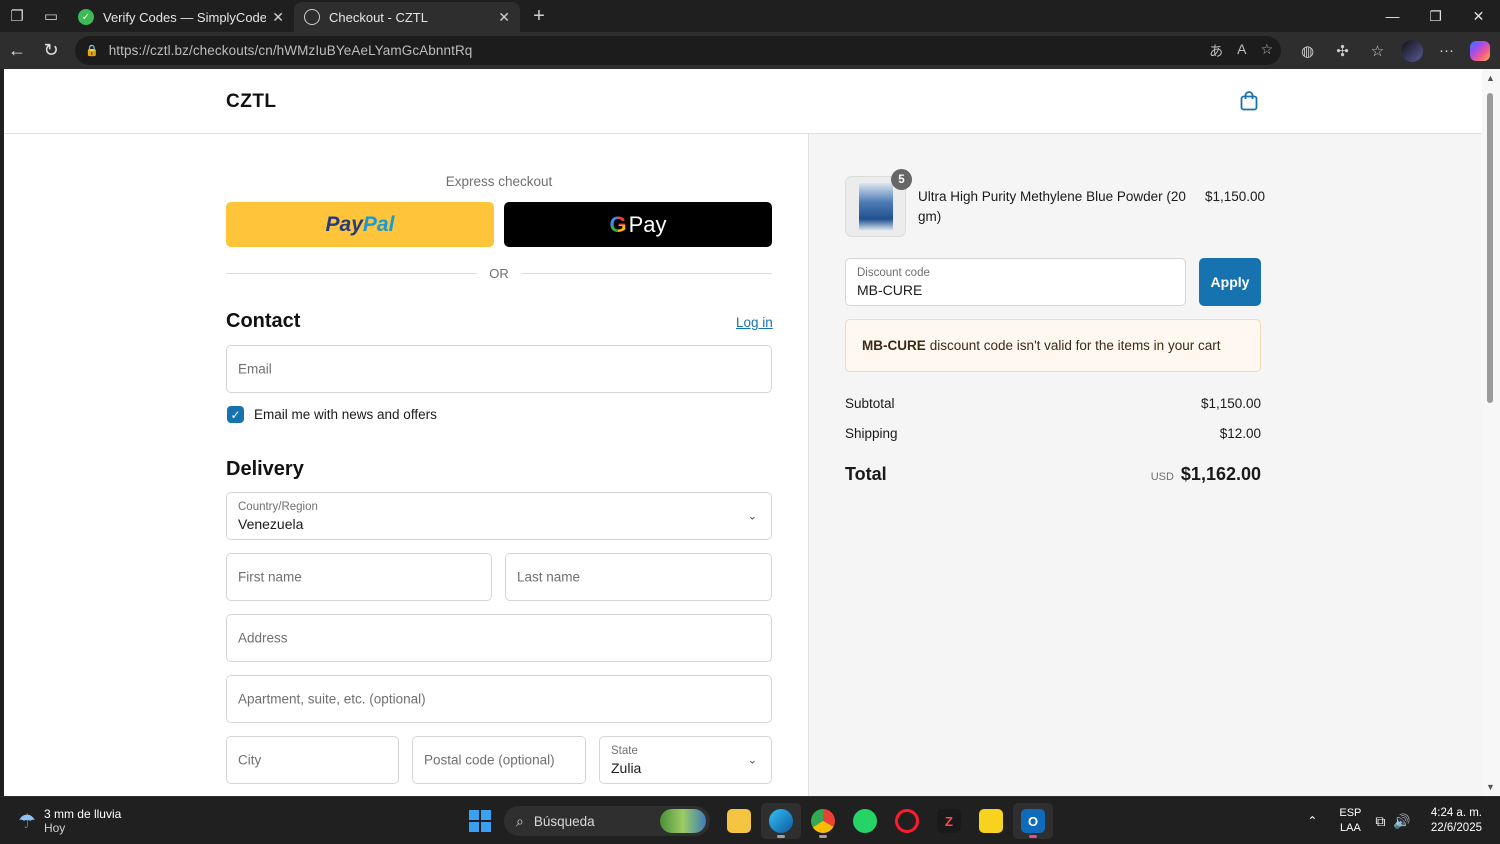  Describe the element at coordinates (312, 760) in the screenshot. I see `city-field: City` at that location.